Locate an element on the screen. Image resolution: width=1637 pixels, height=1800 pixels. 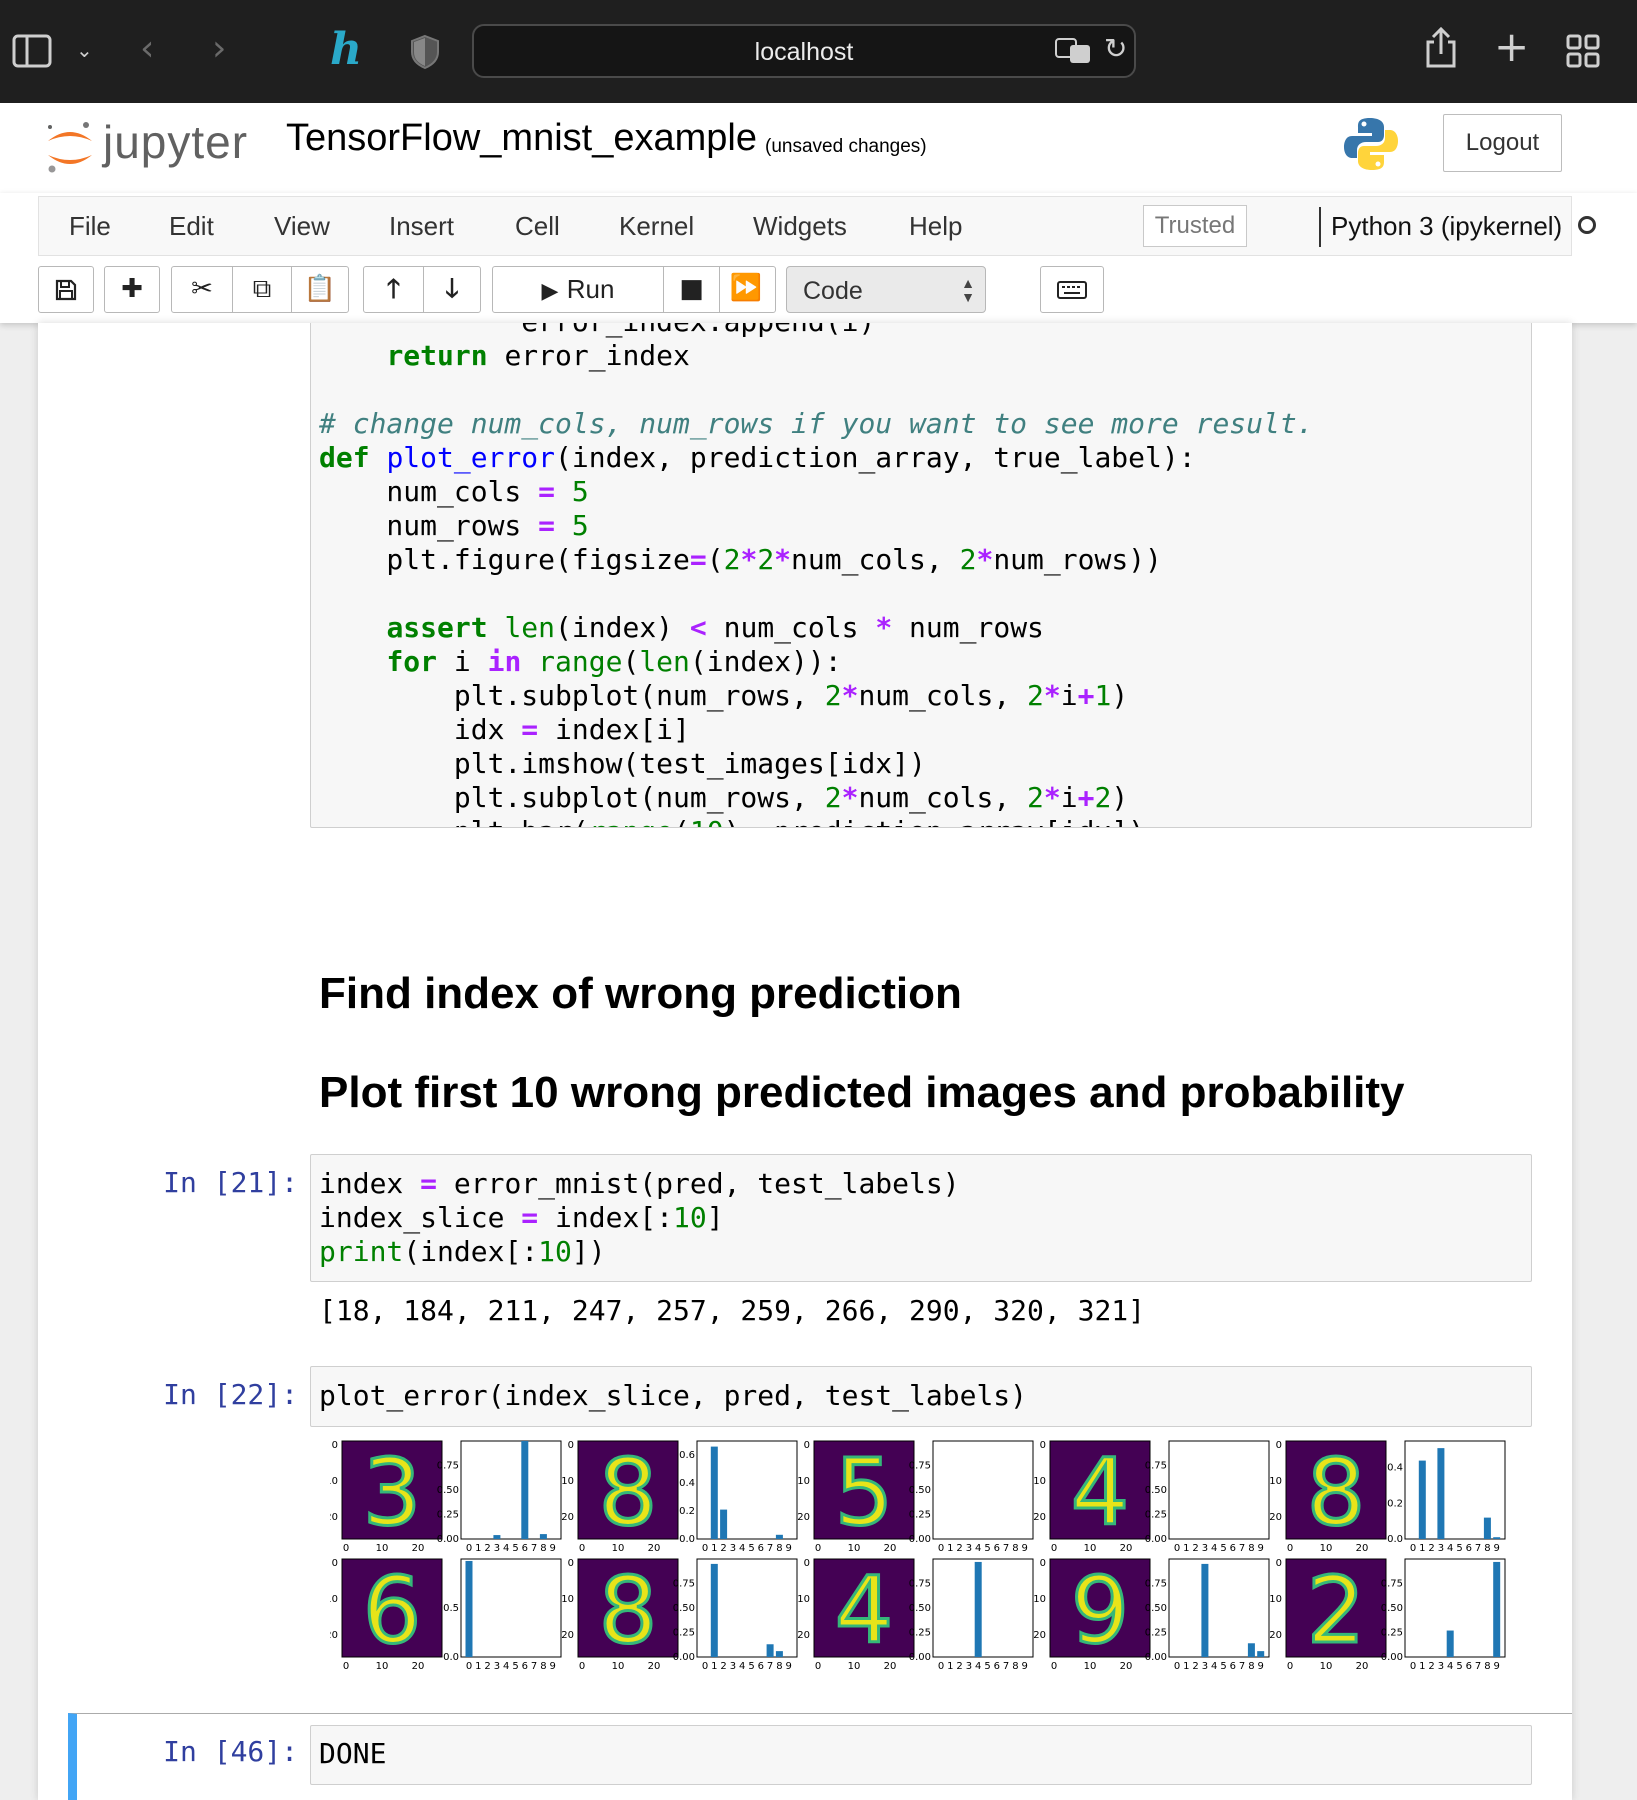
digit-glyph: 8 is located at coordinates (1336, 1492).